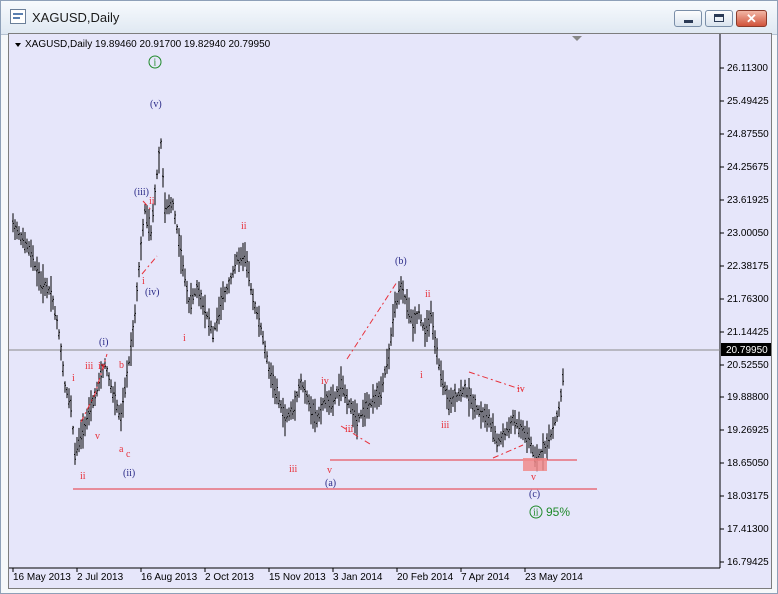  What do you see at coordinates (748, 233) in the screenshot?
I see `price-tick: 23.00050` at bounding box center [748, 233].